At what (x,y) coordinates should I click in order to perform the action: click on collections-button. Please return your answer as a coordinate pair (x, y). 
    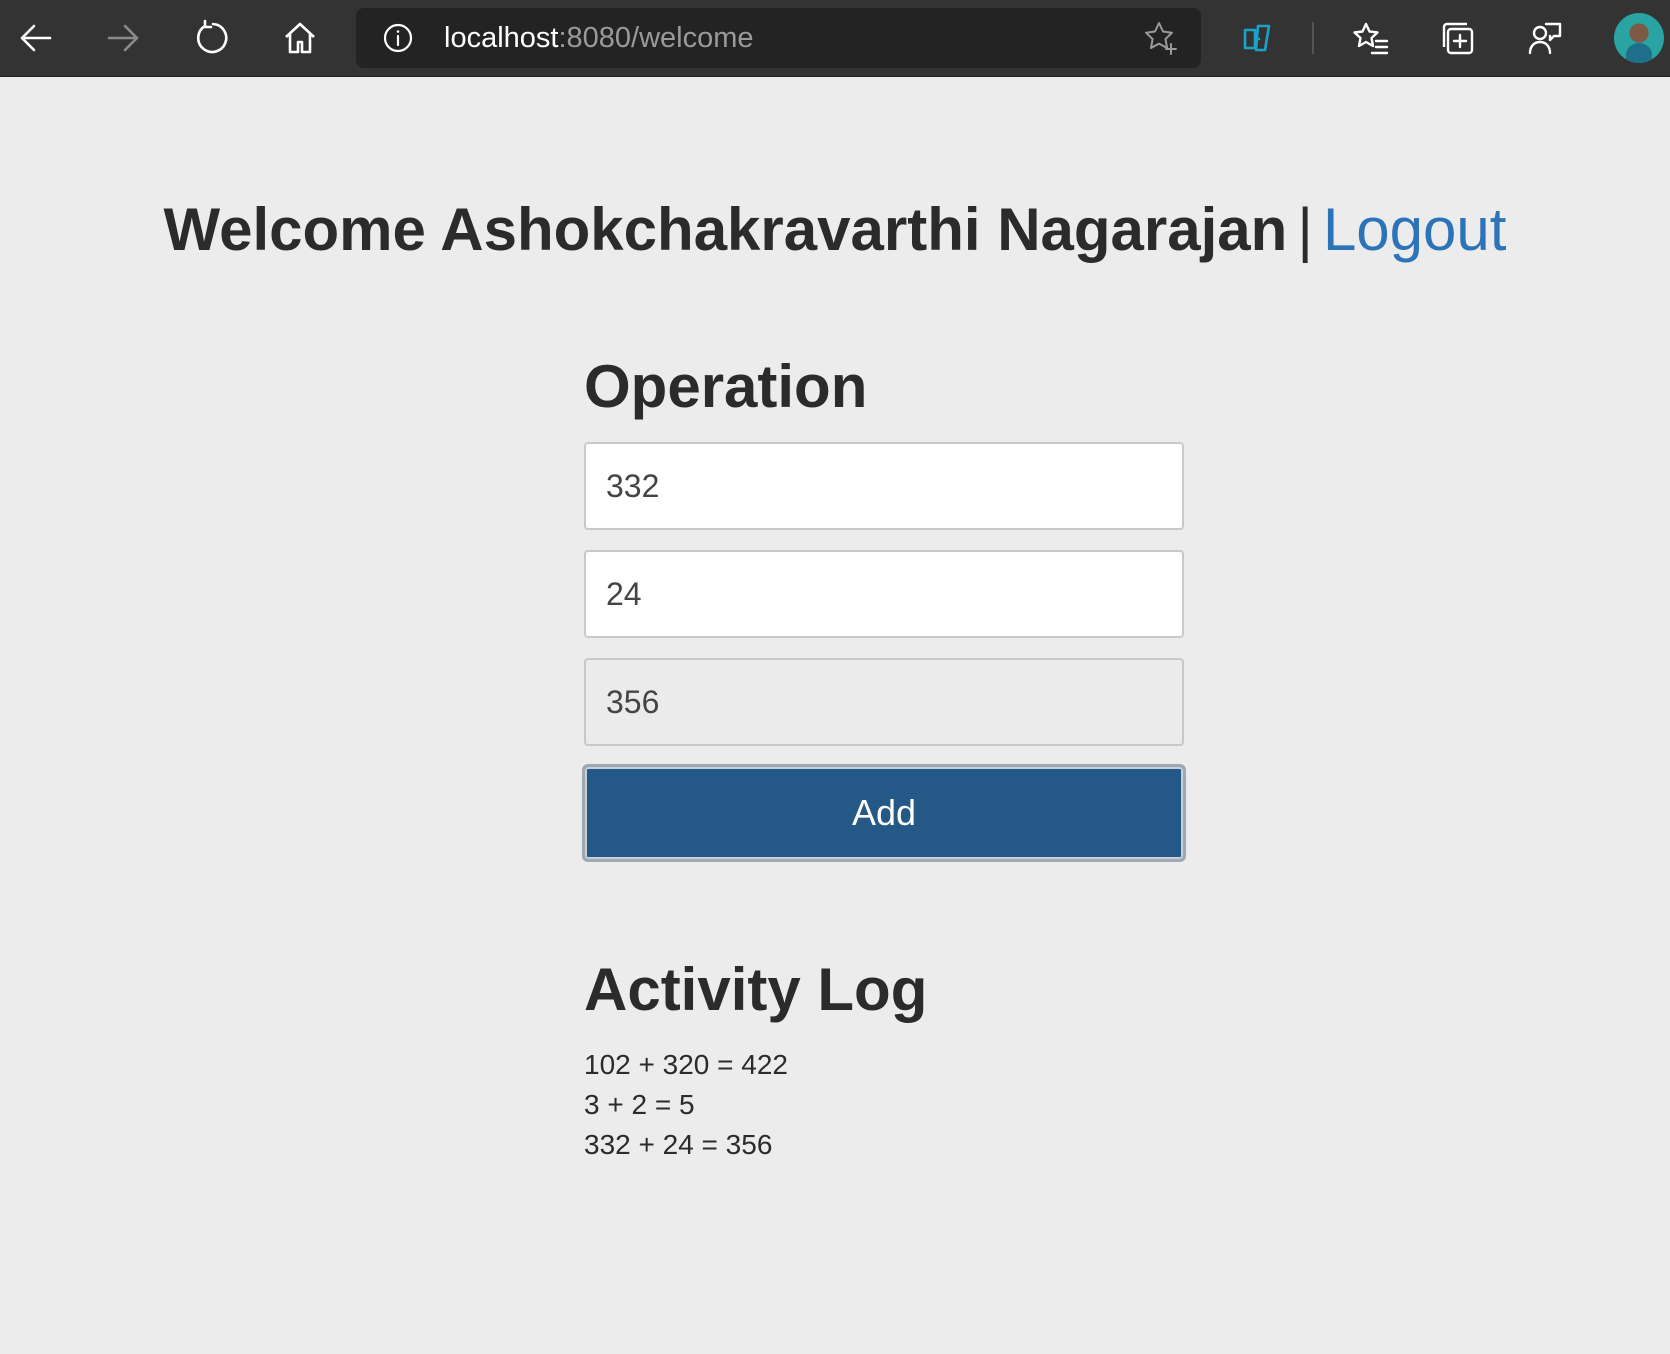
    Looking at the image, I should click on (1458, 38).